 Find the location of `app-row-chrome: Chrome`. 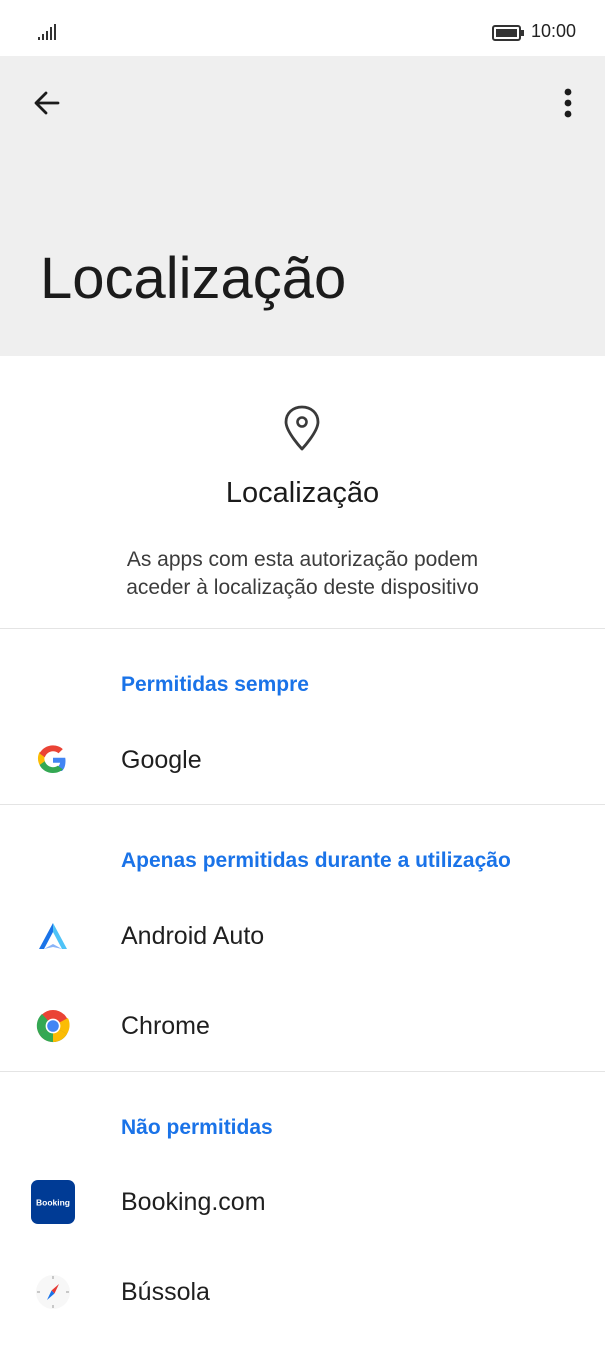

app-row-chrome: Chrome is located at coordinates (302, 1026).